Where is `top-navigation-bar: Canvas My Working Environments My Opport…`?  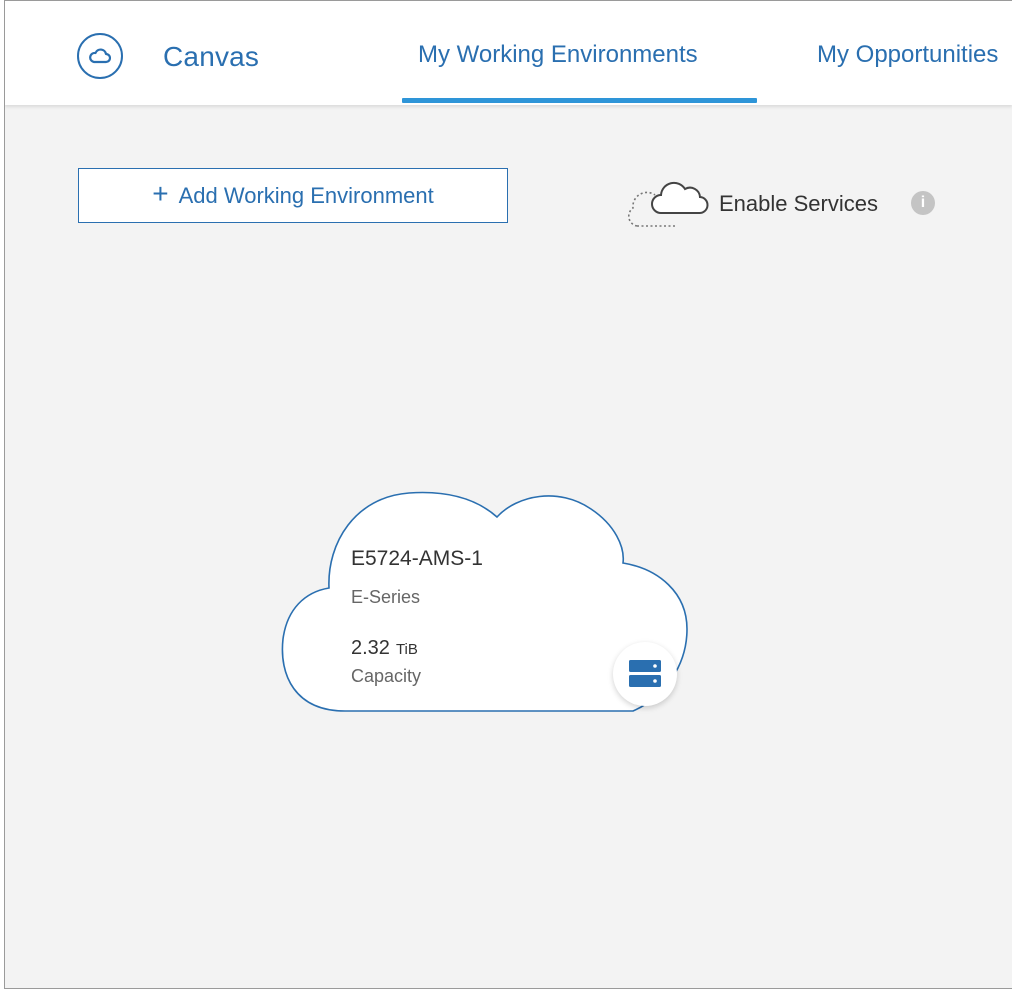
top-navigation-bar: Canvas My Working Environments My Opport… is located at coordinates (508, 53).